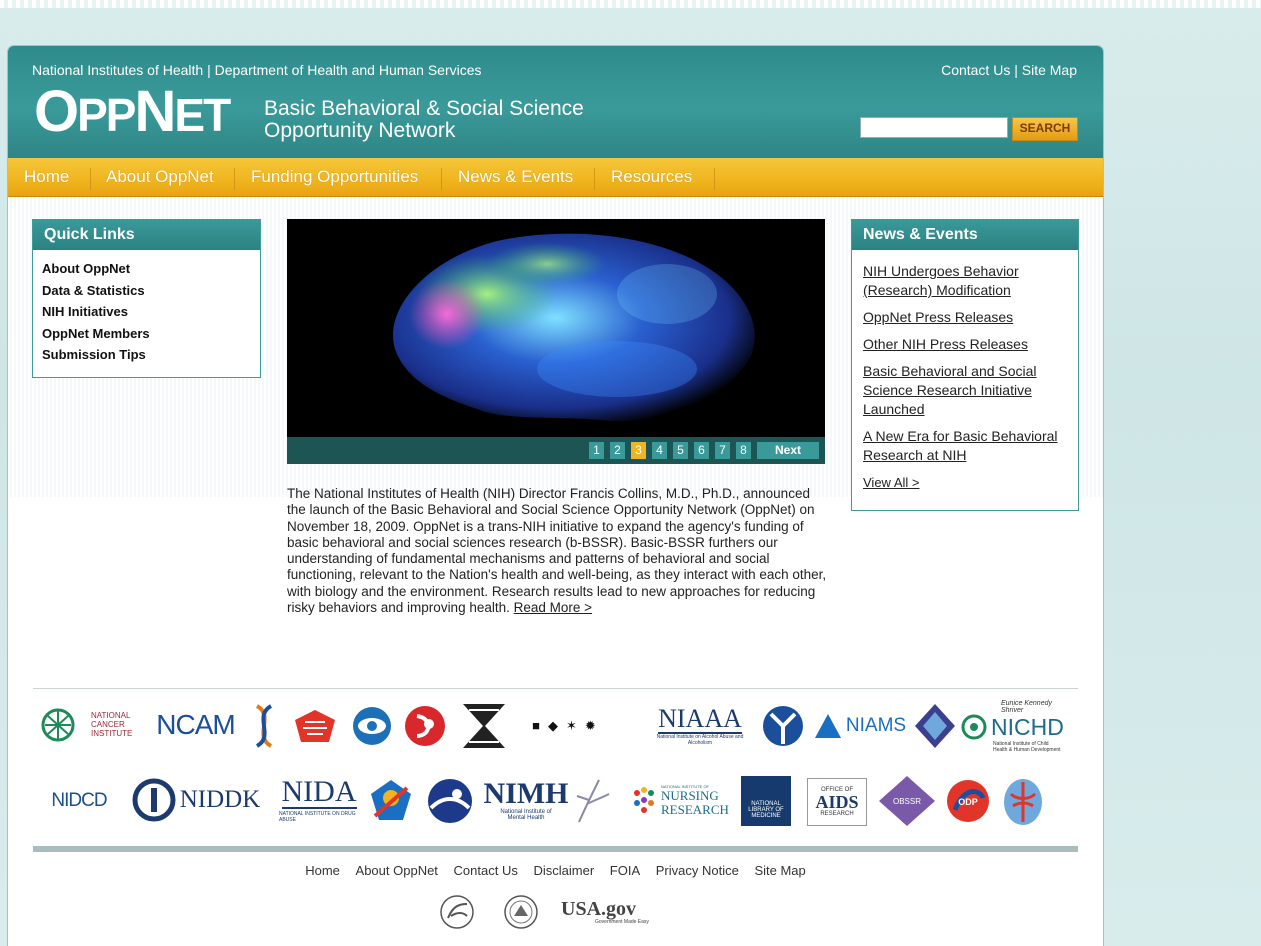 This screenshot has width=1261, height=946. What do you see at coordinates (695, 802) in the screenshot?
I see `ninr-logo-text: NURSING RESEARCH` at bounding box center [695, 802].